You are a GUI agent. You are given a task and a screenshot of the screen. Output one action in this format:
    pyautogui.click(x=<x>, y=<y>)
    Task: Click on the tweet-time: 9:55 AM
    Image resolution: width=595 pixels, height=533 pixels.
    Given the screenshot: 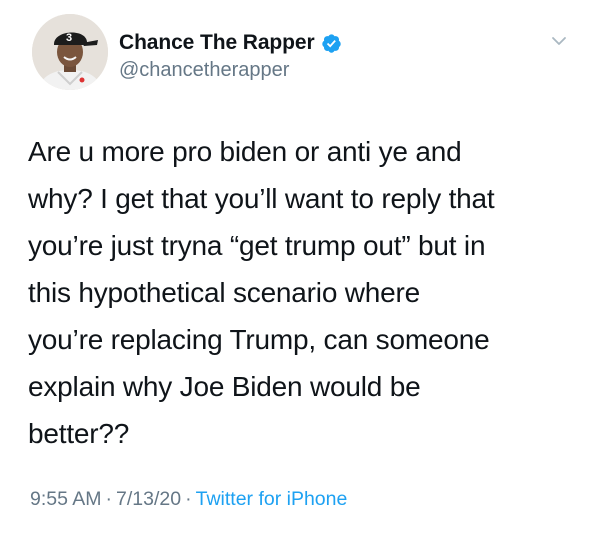 What is the action you would take?
    pyautogui.click(x=66, y=499)
    